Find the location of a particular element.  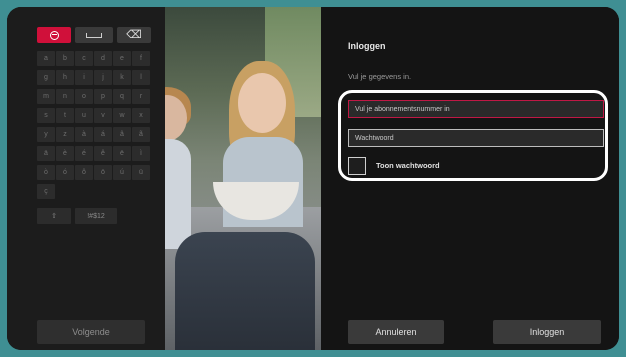

show-password-label: Toon wachtwoord is located at coordinates (408, 165).